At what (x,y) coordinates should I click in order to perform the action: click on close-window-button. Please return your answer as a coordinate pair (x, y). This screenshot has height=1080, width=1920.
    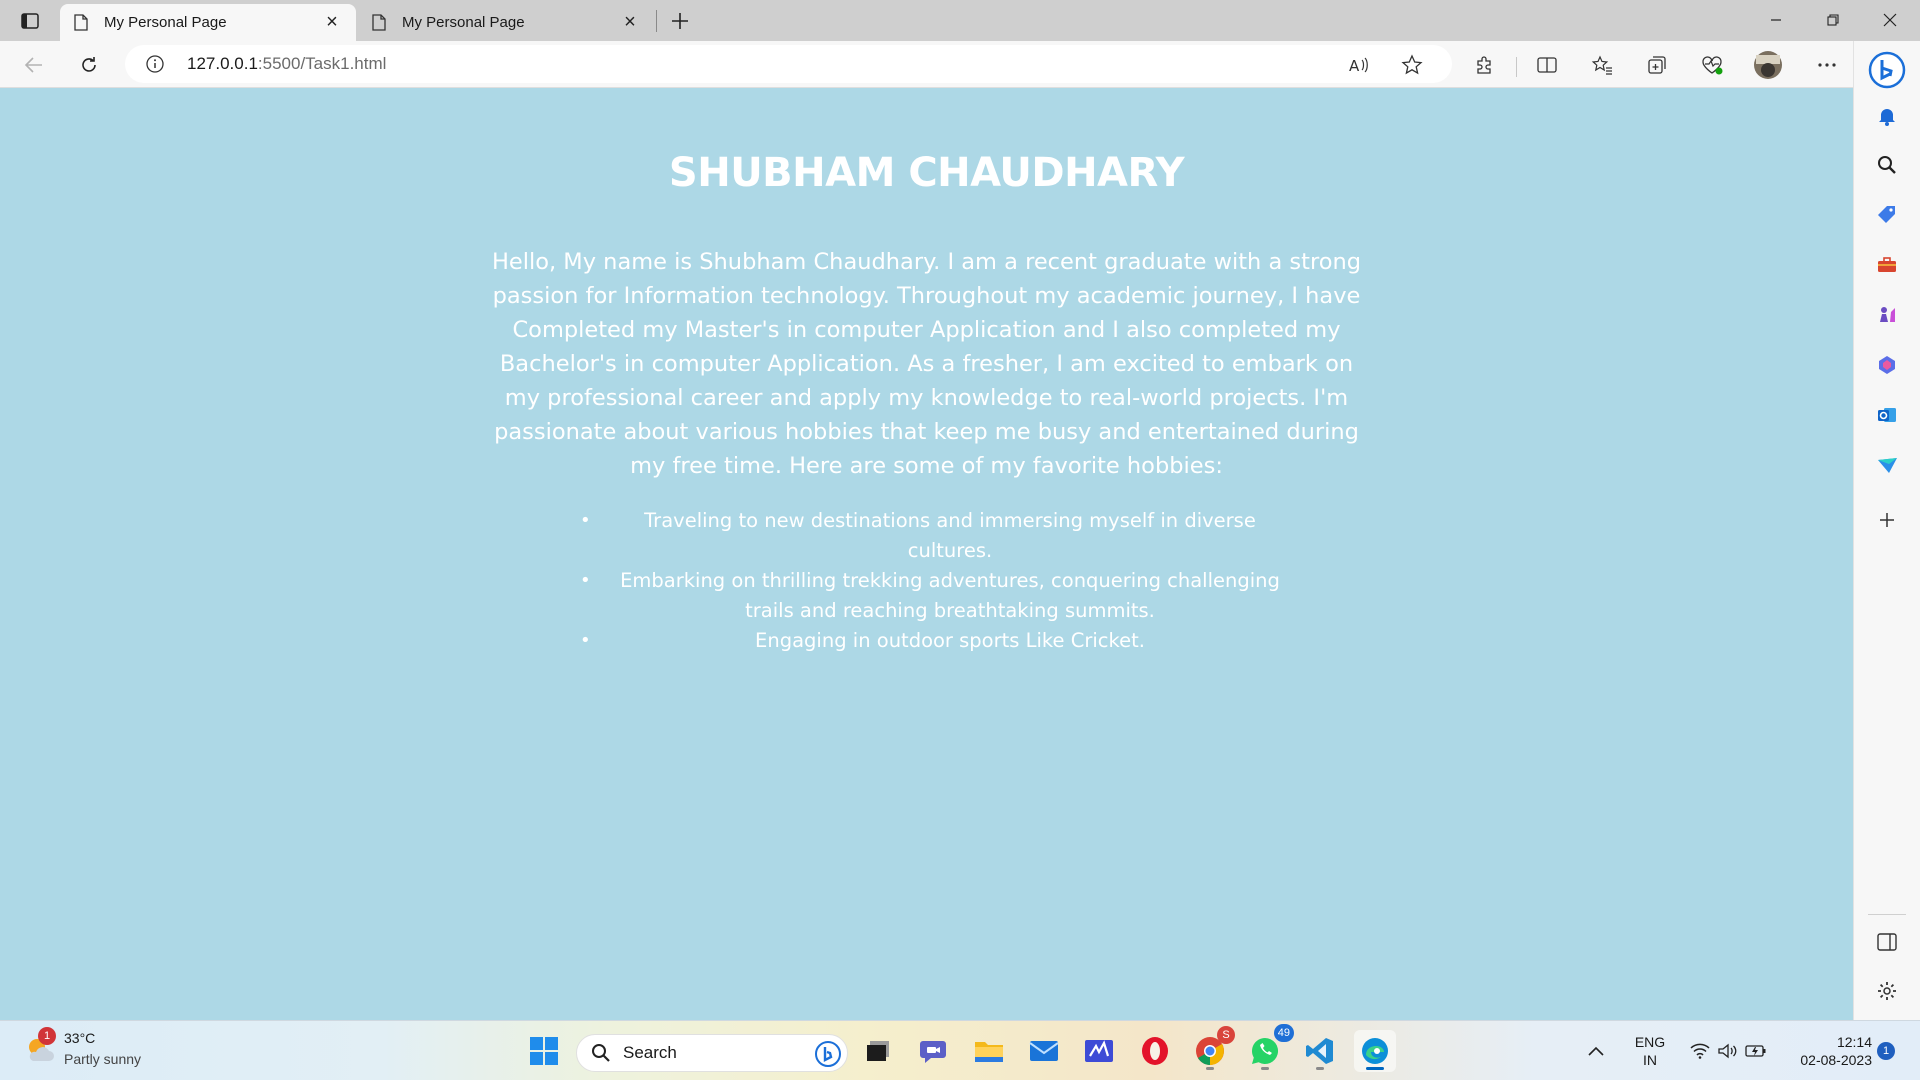
    Looking at the image, I should click on (1890, 20).